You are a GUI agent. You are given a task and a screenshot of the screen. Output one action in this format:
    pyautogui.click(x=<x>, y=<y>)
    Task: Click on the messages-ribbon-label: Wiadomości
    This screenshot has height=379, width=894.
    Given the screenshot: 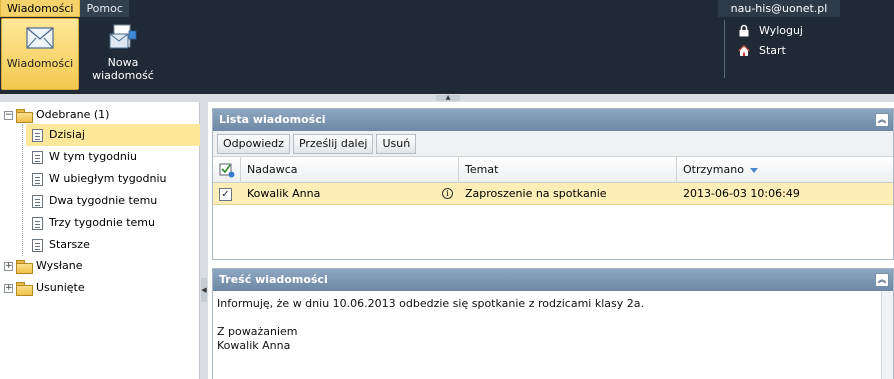 What is the action you would take?
    pyautogui.click(x=40, y=63)
    